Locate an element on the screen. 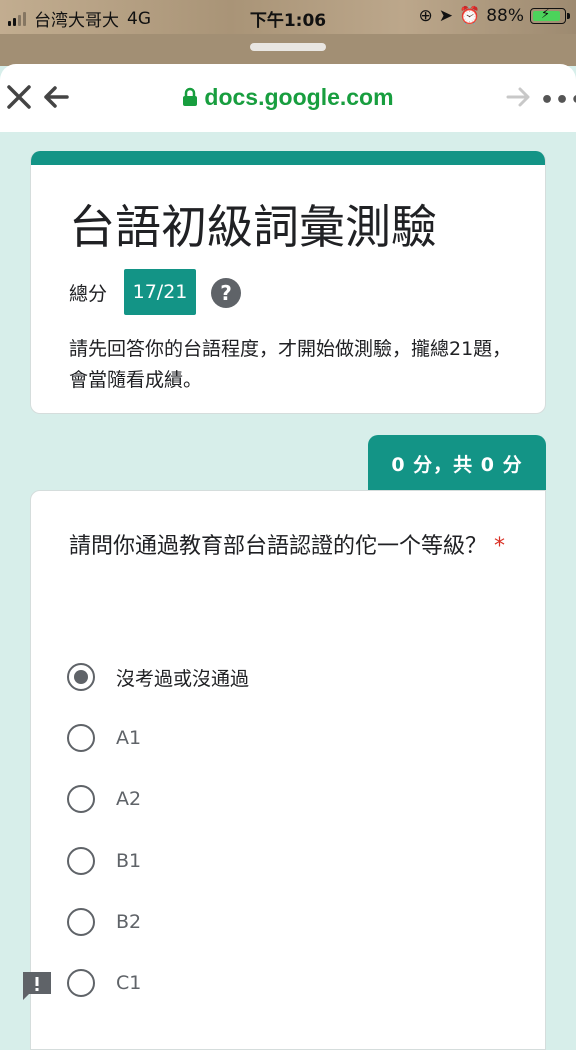 This screenshot has height=1050, width=576. option-4: B2 is located at coordinates (104, 922).